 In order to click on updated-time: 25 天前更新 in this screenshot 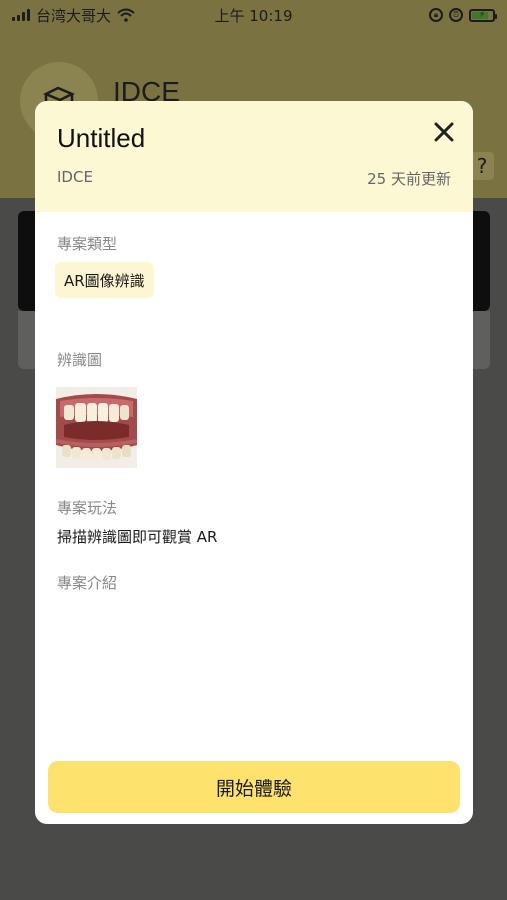, I will do `click(409, 179)`.